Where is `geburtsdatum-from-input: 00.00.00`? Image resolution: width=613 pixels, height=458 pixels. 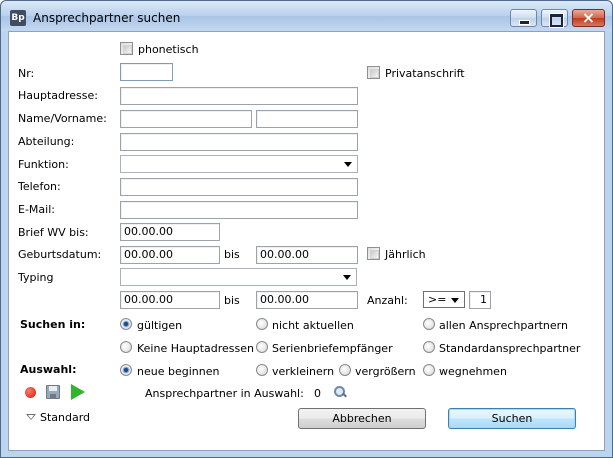 geburtsdatum-from-input: 00.00.00 is located at coordinates (170, 255).